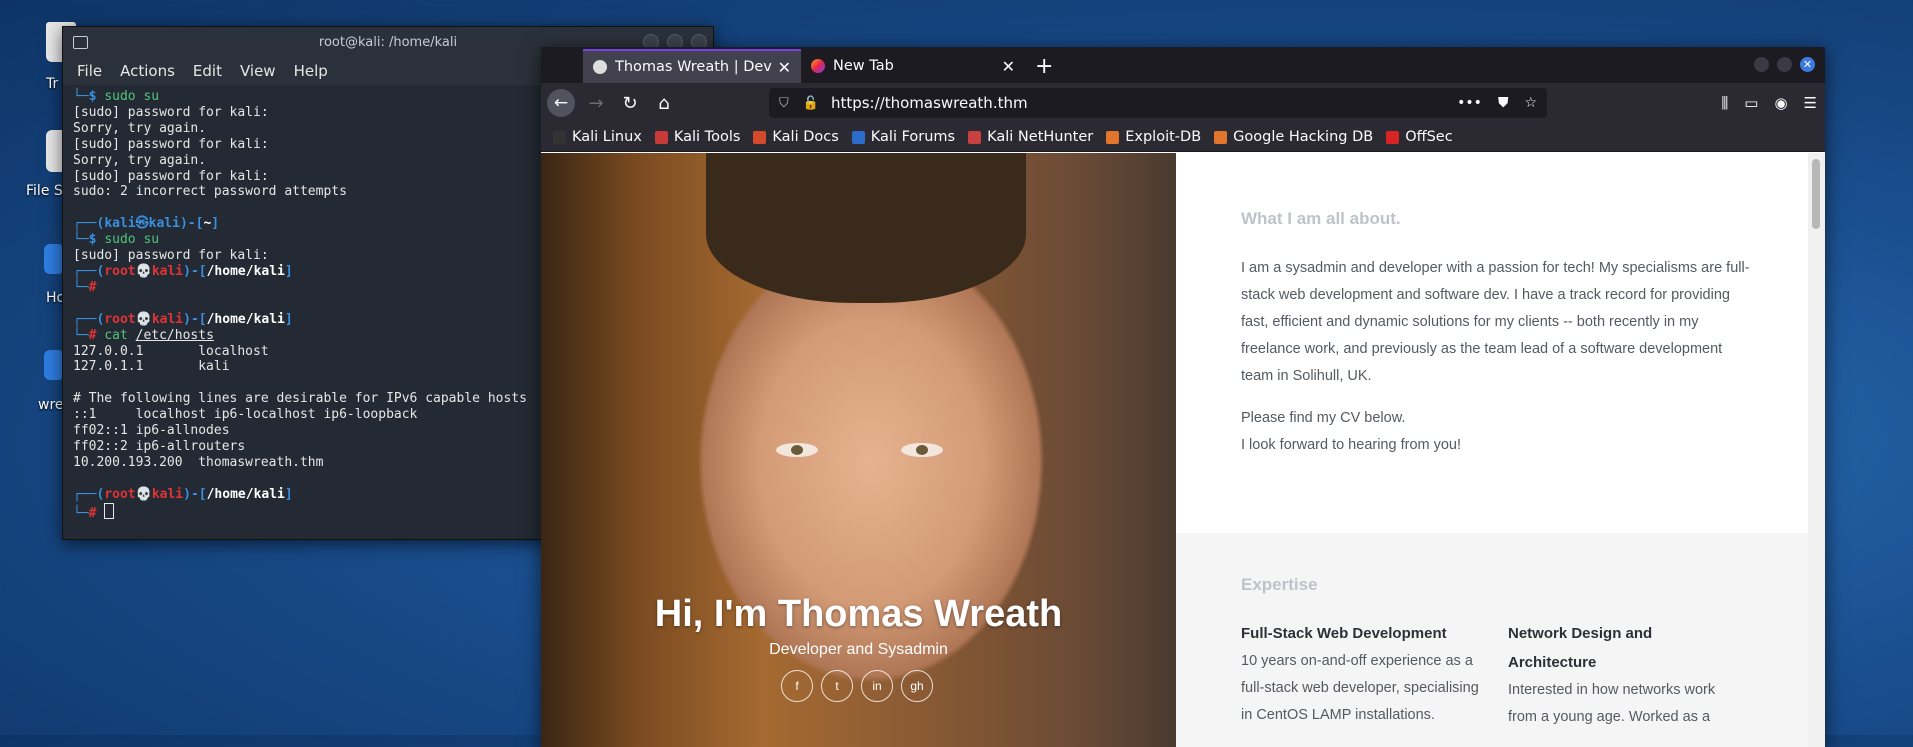  I want to click on close-window-button: ✕, so click(1807, 64).